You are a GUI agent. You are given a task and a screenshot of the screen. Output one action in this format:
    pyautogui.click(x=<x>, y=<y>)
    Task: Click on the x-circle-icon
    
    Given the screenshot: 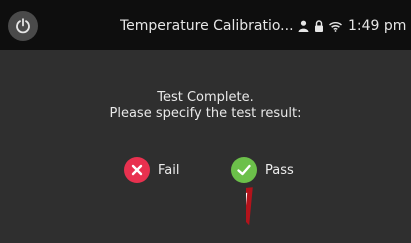 What is the action you would take?
    pyautogui.click(x=137, y=170)
    